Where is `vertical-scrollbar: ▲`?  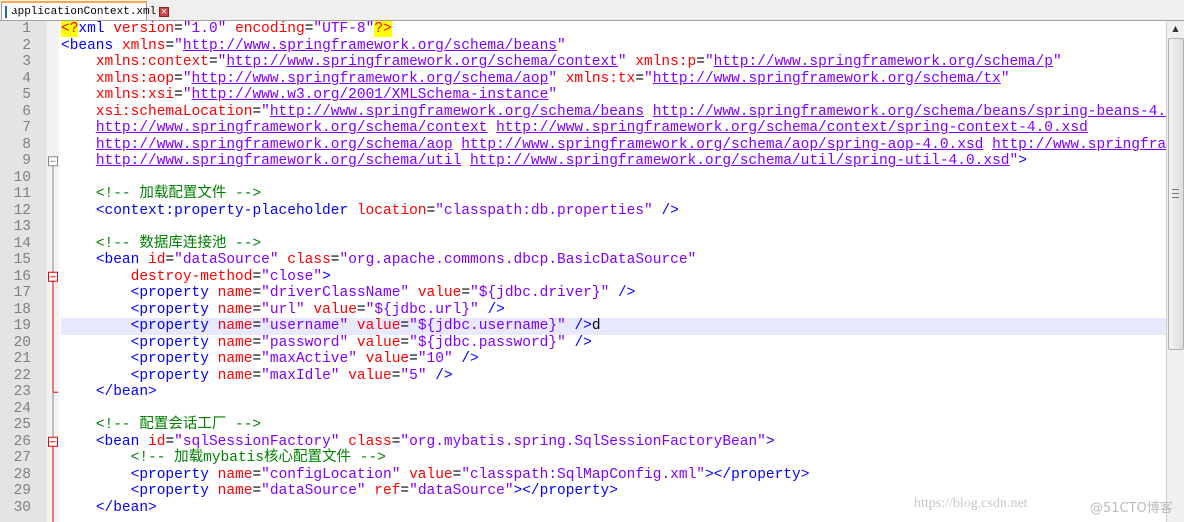
vertical-scrollbar: ▲ is located at coordinates (1175, 271).